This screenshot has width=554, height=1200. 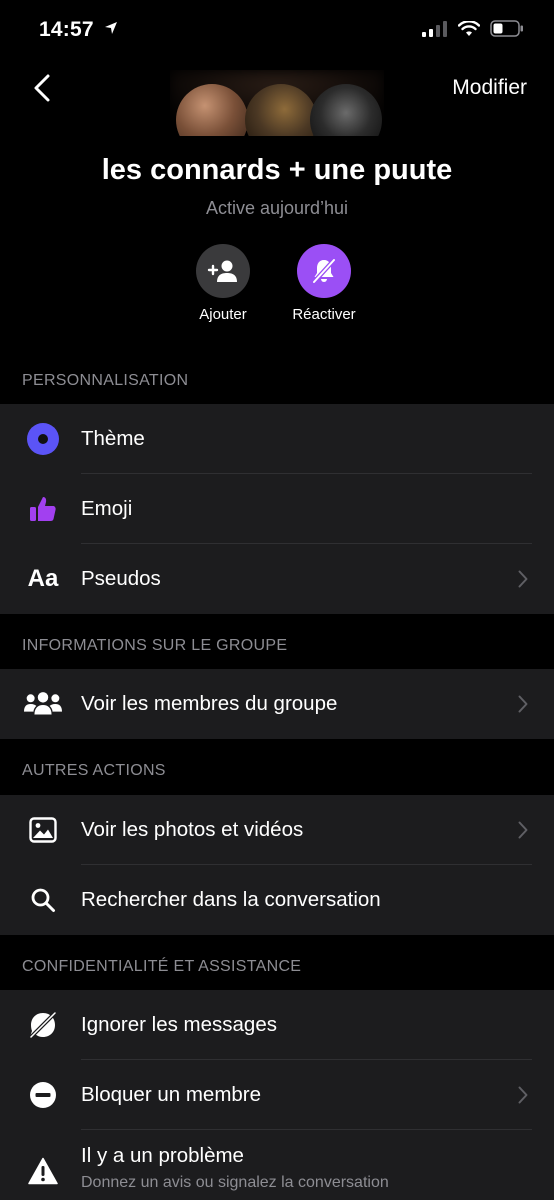 I want to click on status-icons, so click(x=473, y=28).